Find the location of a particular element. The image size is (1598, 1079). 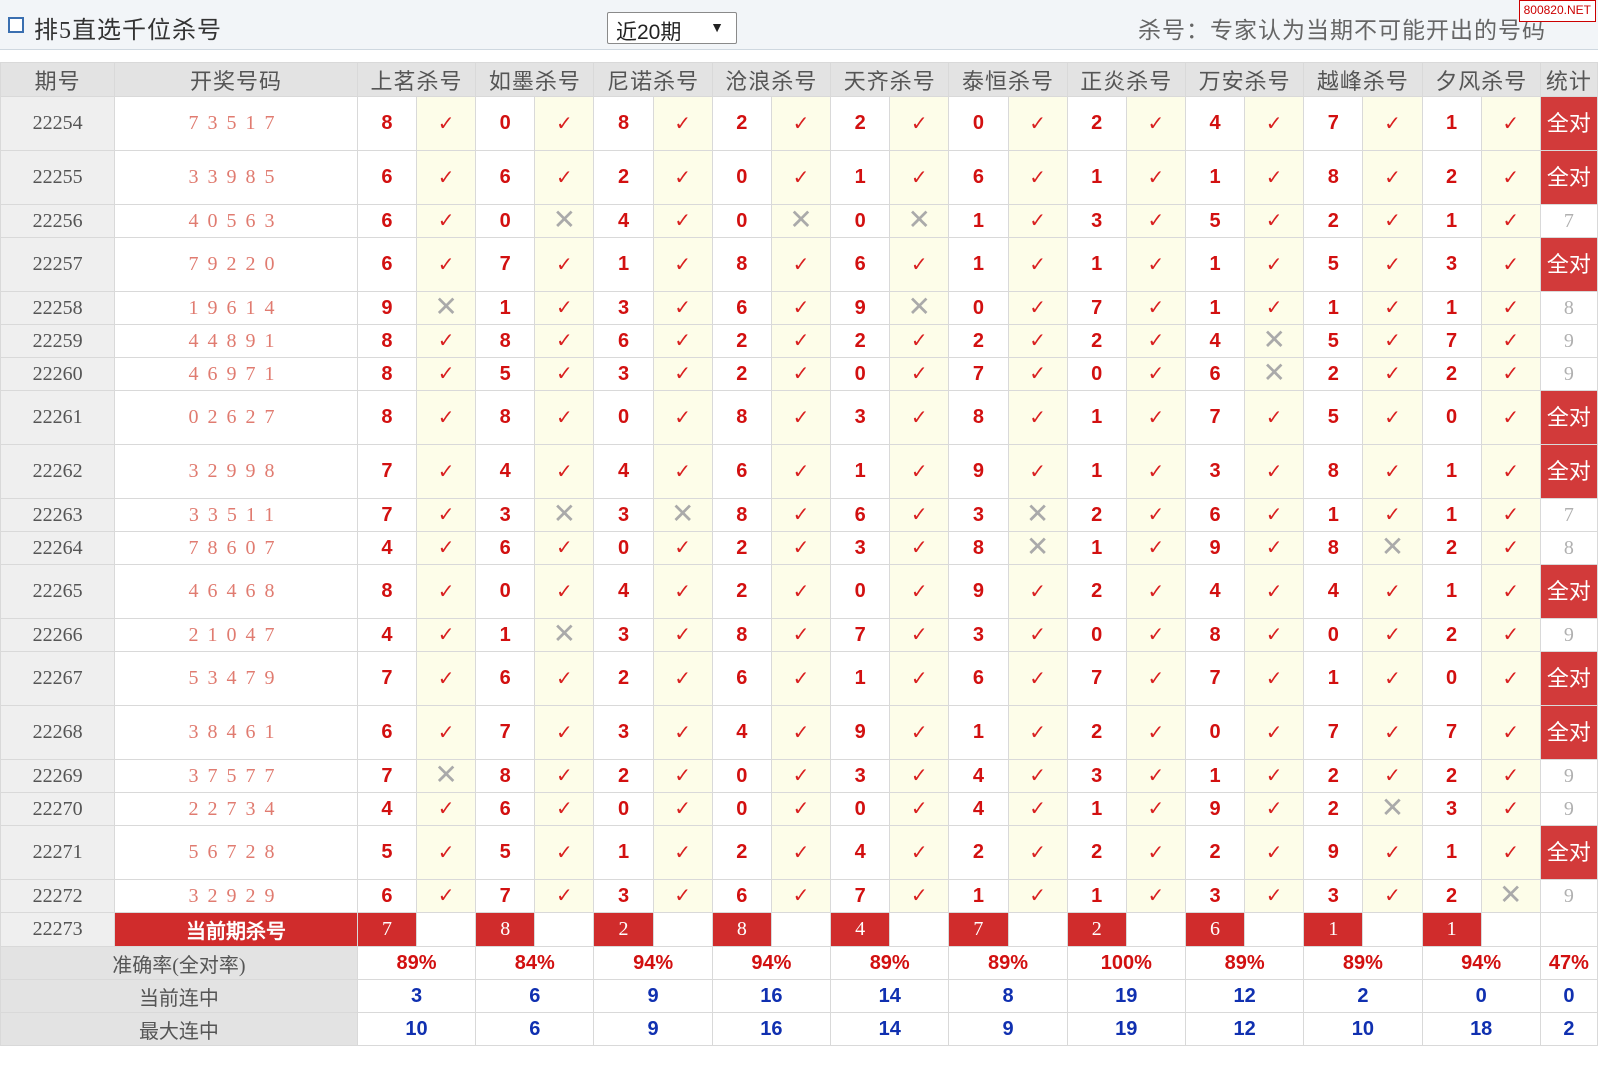

max-streak-row-value: 9 is located at coordinates (653, 1029).